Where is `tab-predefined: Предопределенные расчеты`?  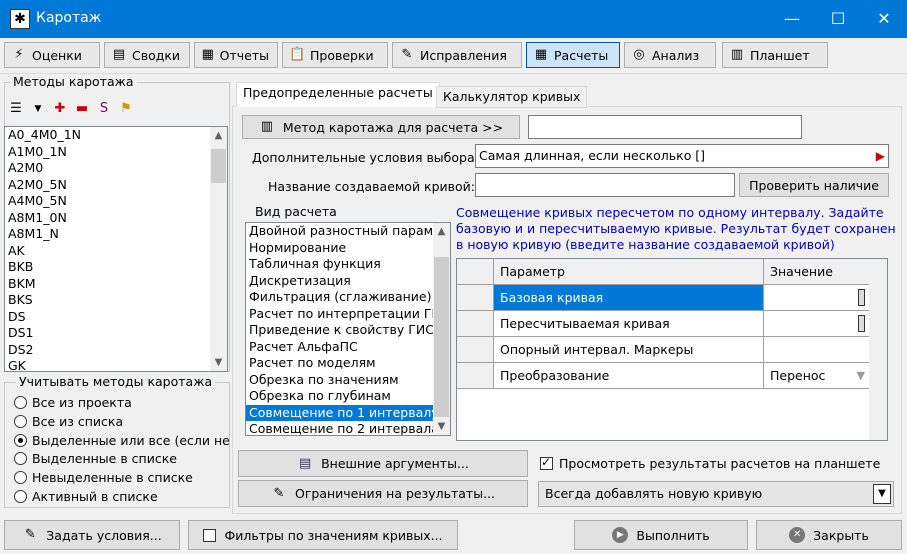
tab-predefined: Предопределенные расчеты is located at coordinates (338, 94).